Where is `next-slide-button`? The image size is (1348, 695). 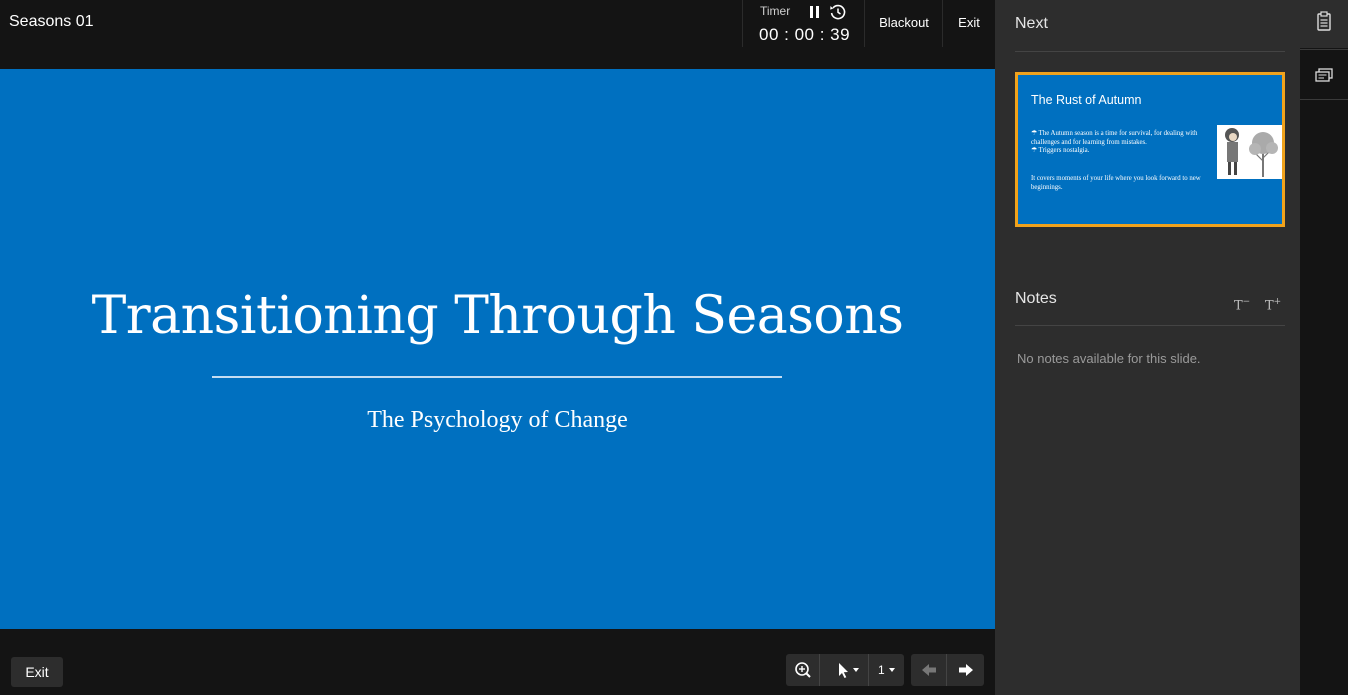 next-slide-button is located at coordinates (966, 670).